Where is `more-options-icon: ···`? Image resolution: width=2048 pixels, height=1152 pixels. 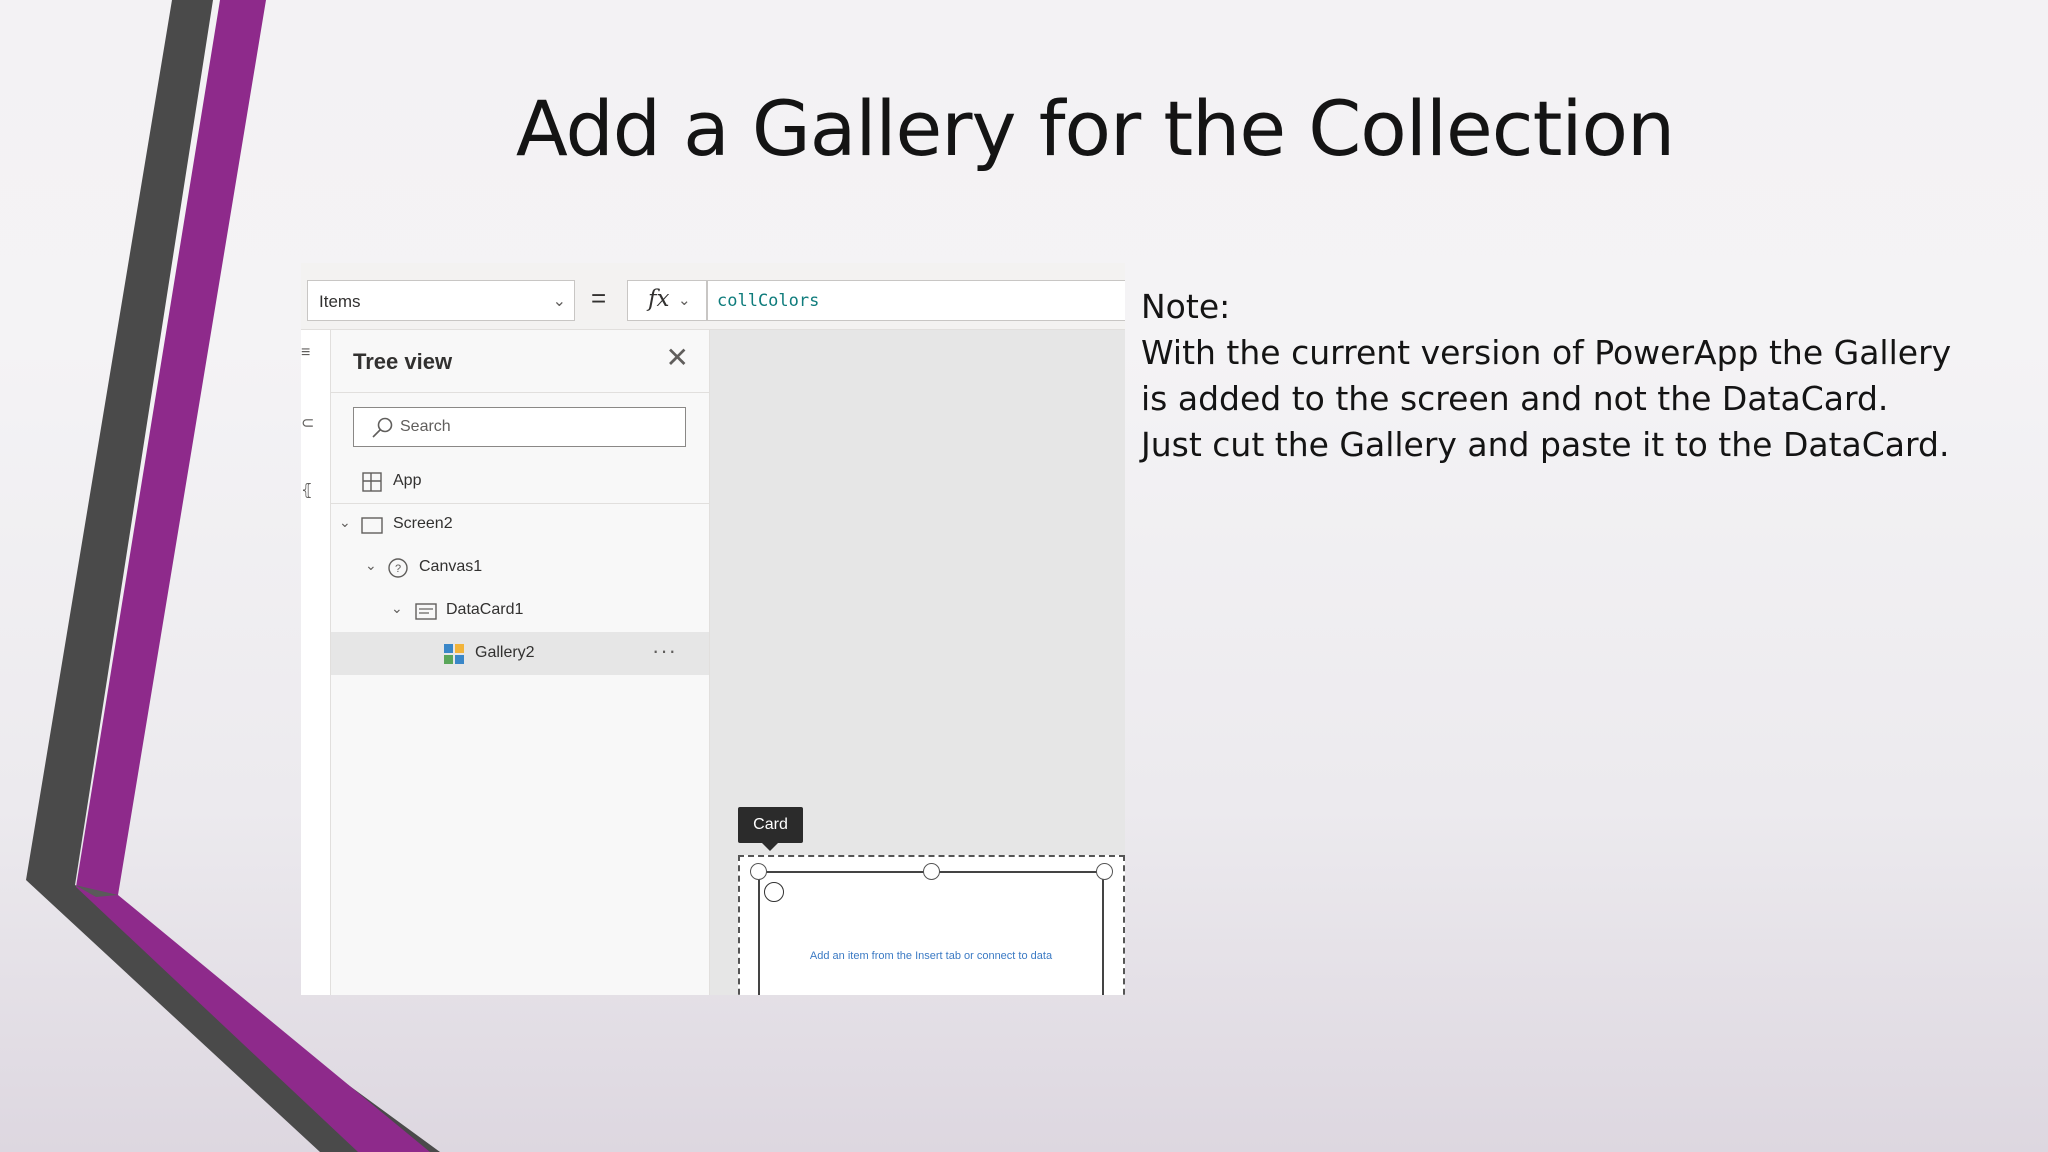
more-options-icon: ··· is located at coordinates (664, 651).